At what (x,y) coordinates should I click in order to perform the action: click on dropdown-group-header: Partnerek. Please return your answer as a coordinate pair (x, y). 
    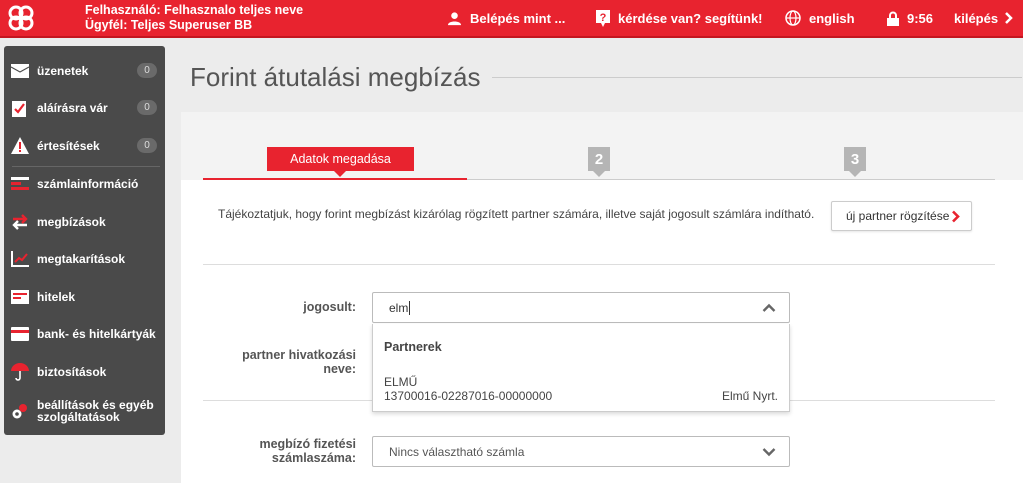
    Looking at the image, I should click on (413, 347).